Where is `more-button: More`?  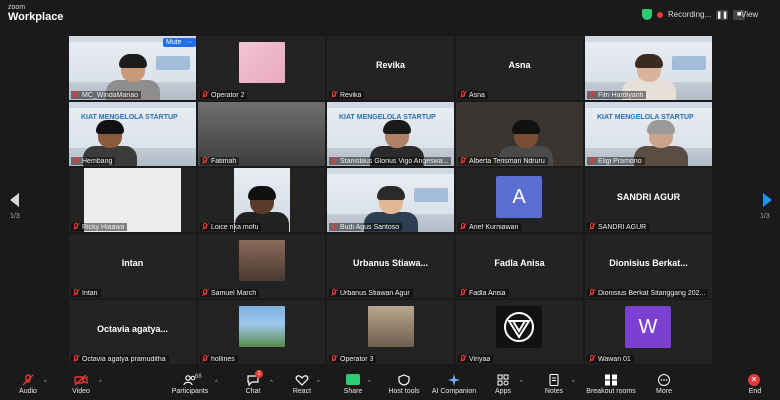 more-button: More is located at coordinates (664, 384).